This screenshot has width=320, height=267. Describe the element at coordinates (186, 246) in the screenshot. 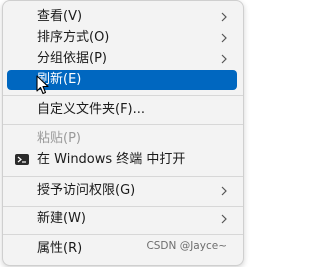

I see `watermark: CSDN @Jayce~` at that location.